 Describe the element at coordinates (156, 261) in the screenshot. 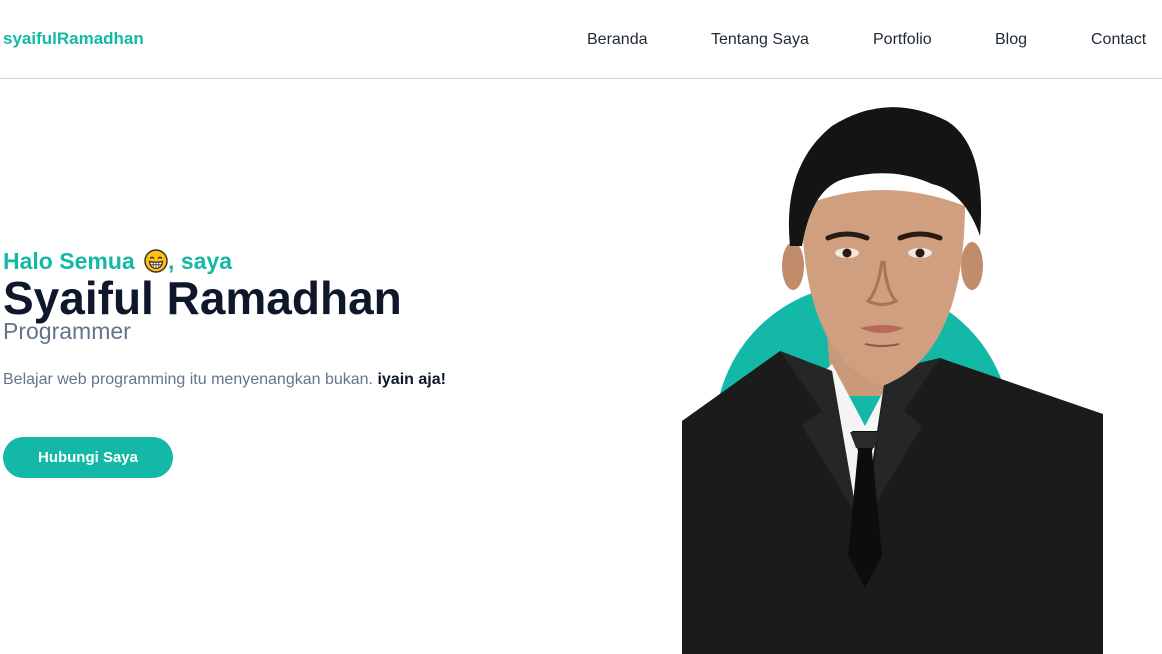

I see `grinning-face-icon` at that location.